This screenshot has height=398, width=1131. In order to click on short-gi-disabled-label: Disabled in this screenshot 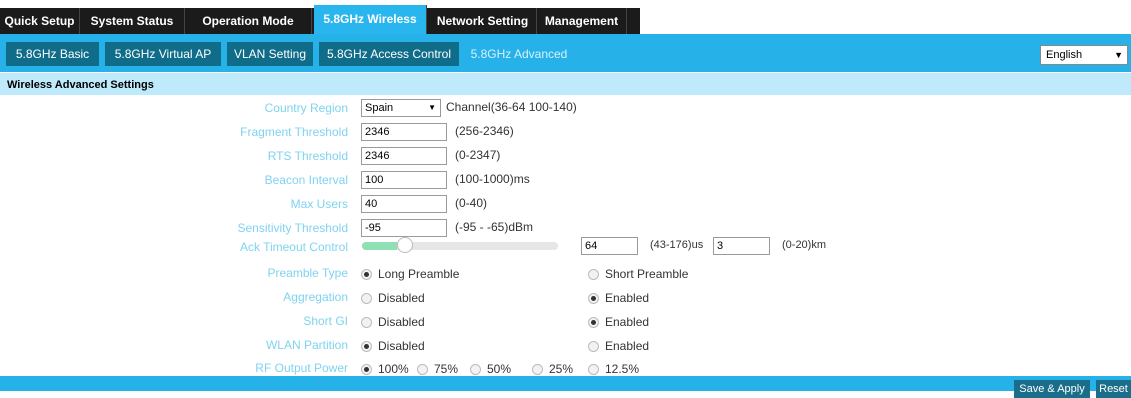, I will do `click(401, 322)`.